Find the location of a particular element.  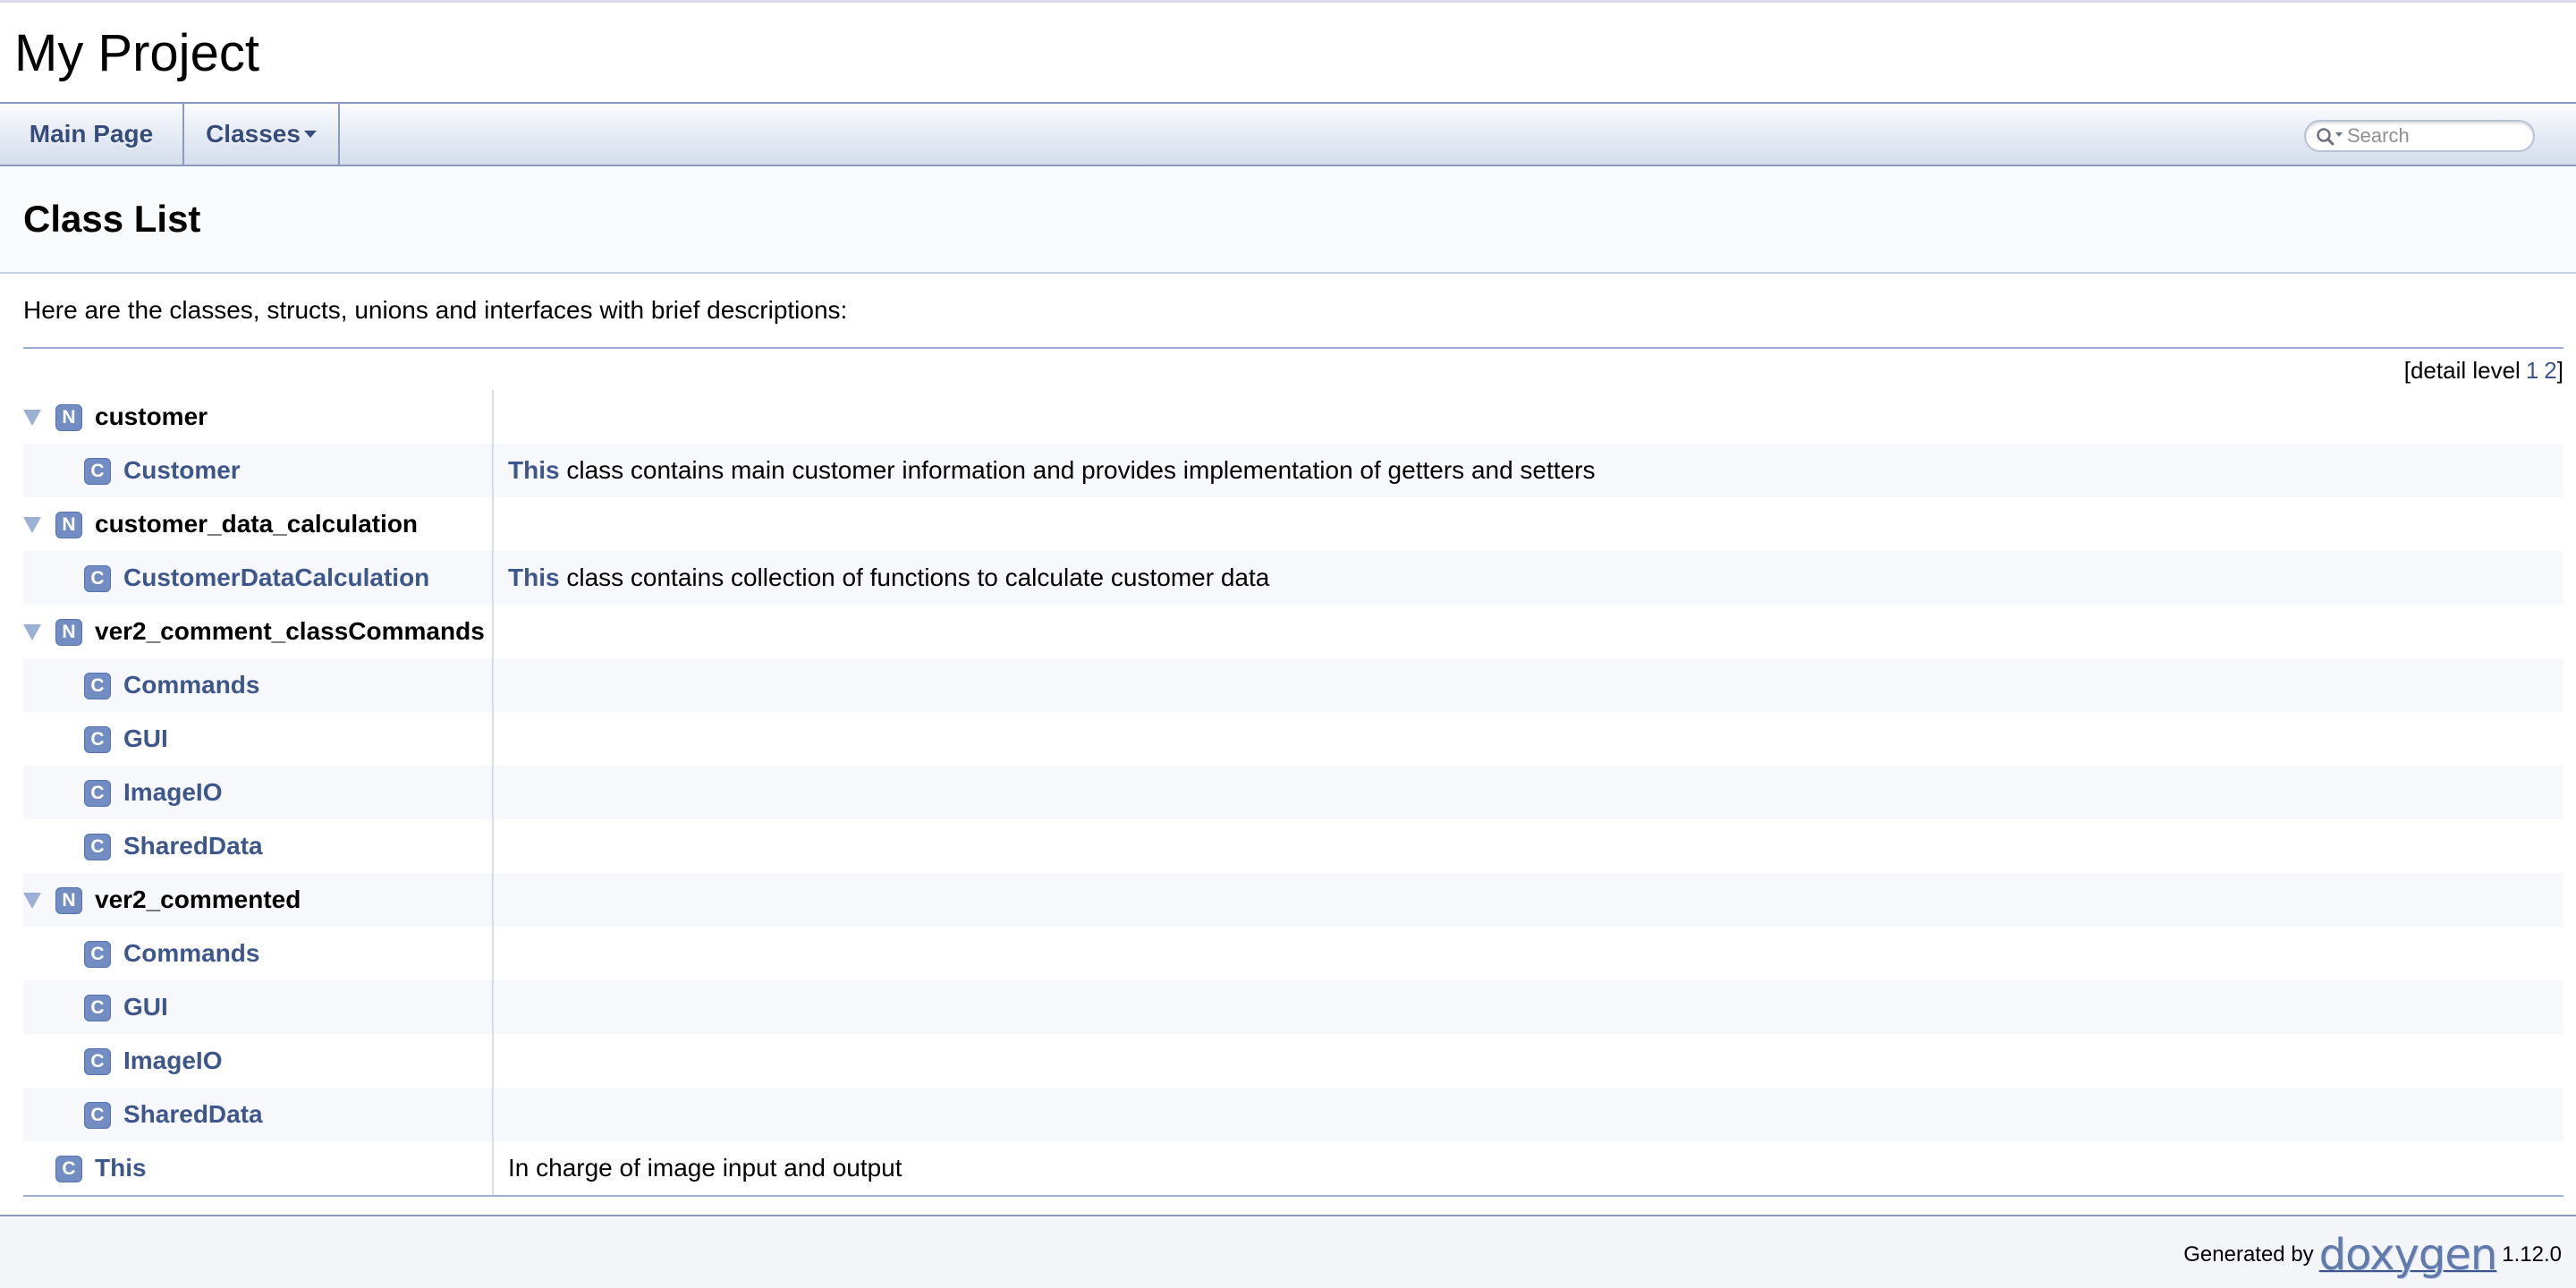

namespace-name: customer is located at coordinates (151, 416).